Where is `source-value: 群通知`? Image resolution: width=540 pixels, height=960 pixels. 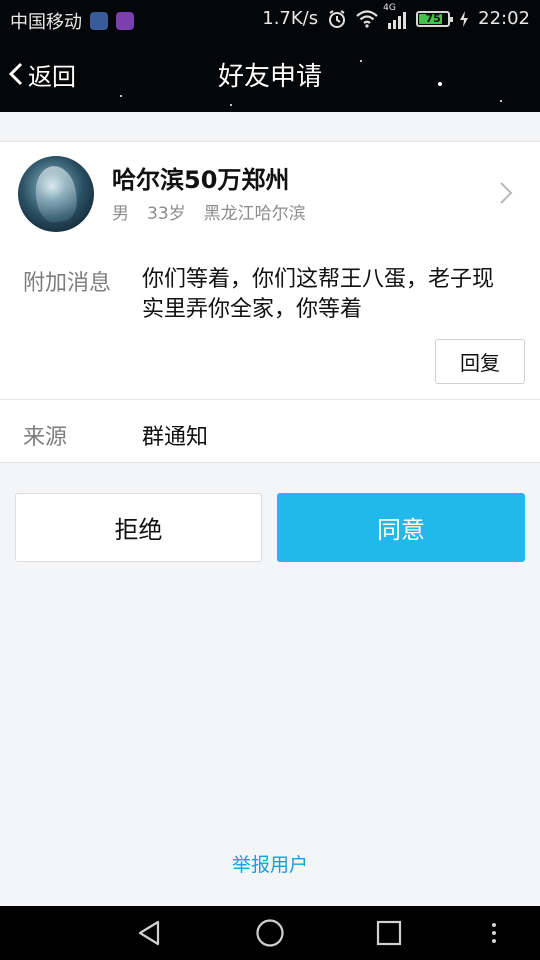
source-value: 群通知 is located at coordinates (175, 437).